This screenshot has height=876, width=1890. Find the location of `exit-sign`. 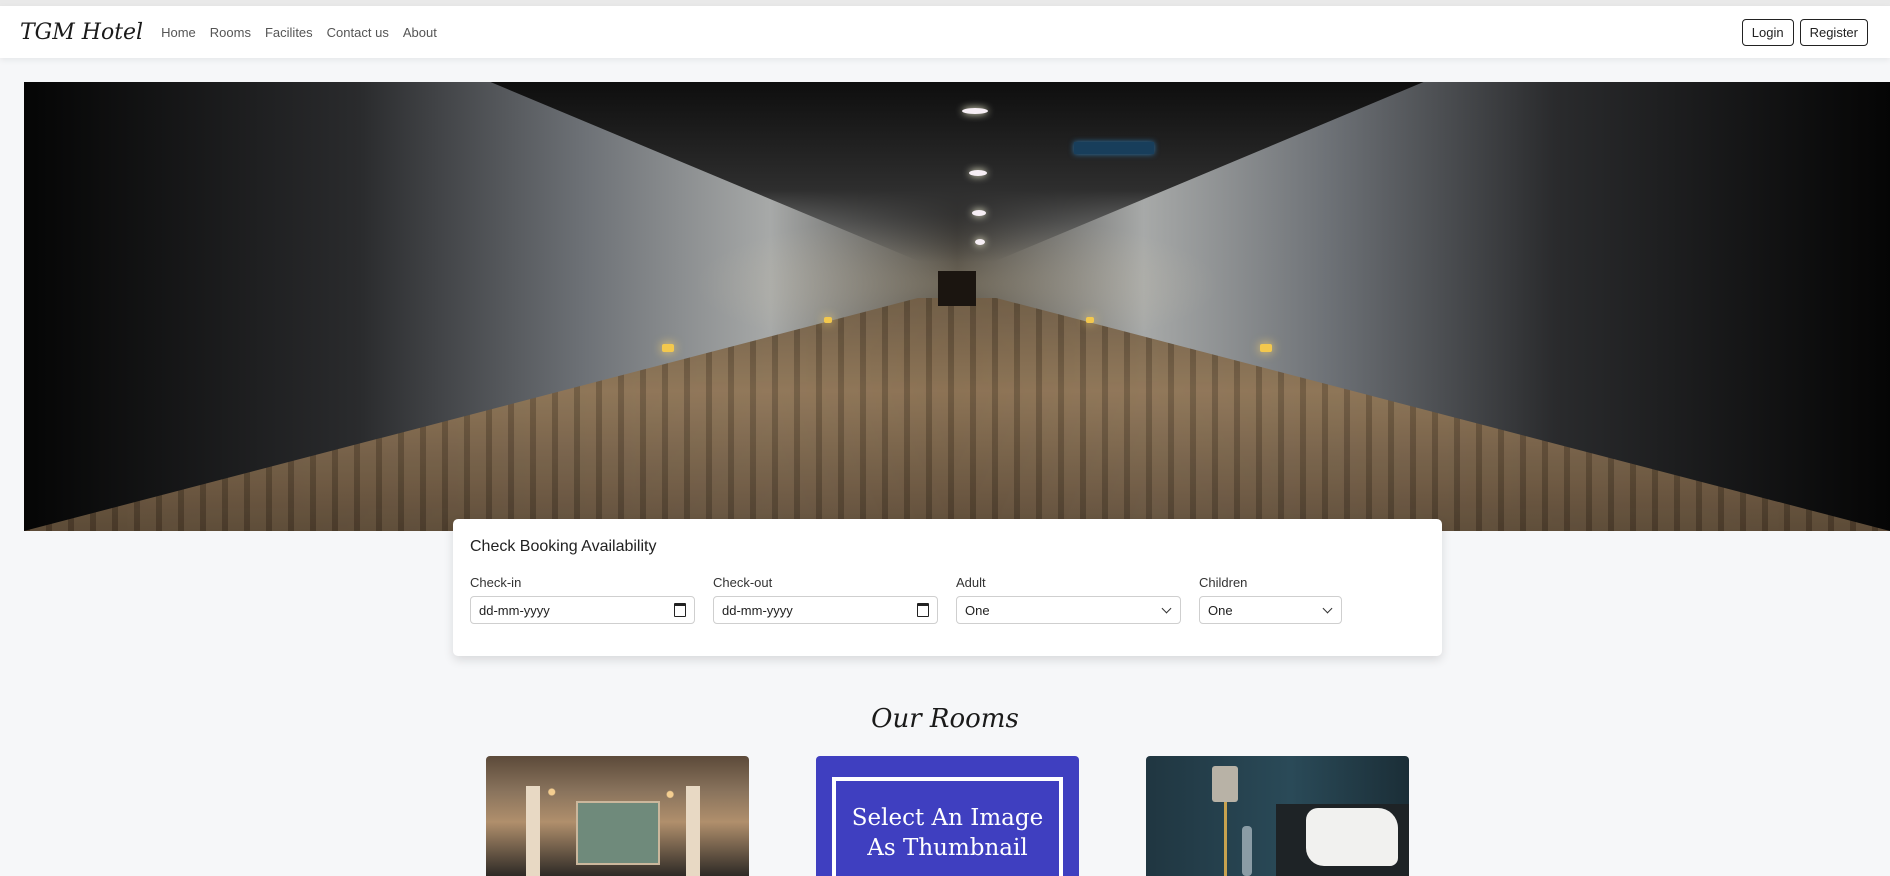

exit-sign is located at coordinates (1114, 148).